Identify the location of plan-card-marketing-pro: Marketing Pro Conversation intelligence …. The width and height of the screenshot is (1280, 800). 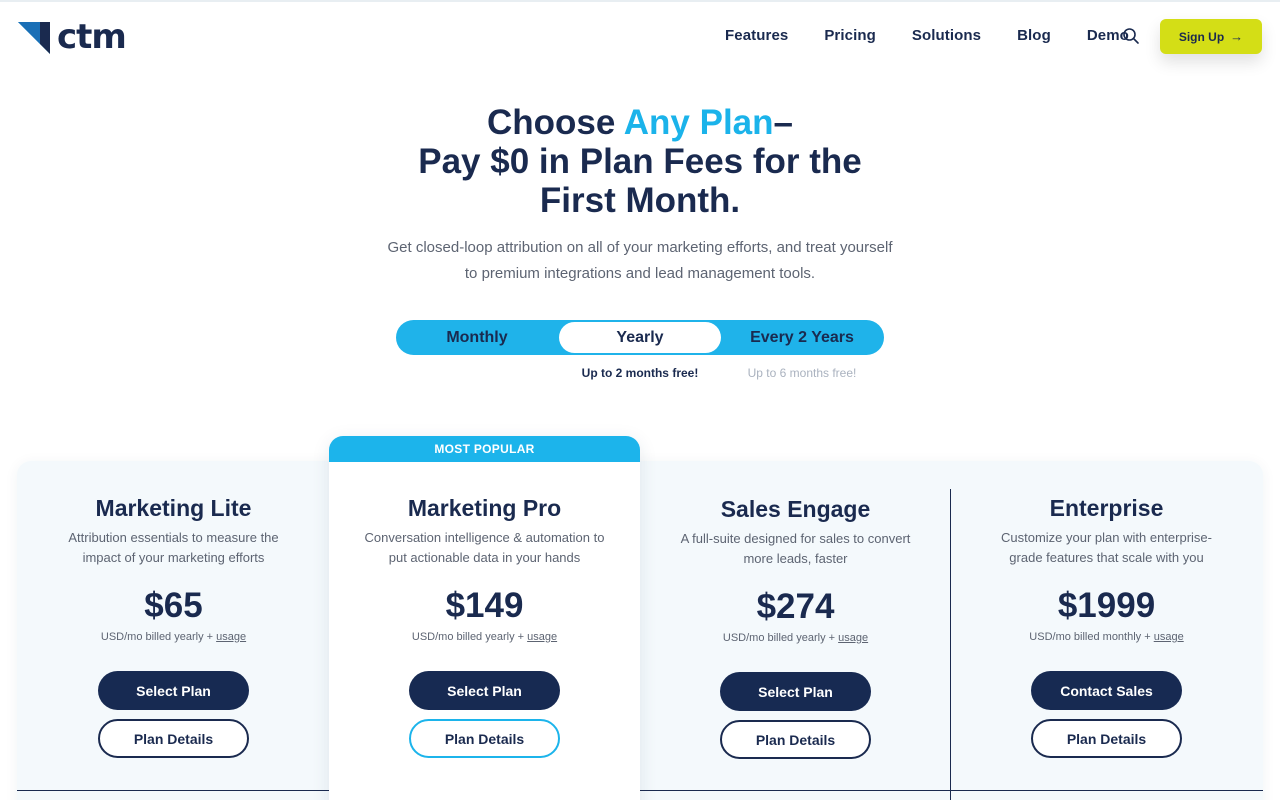
(484, 626).